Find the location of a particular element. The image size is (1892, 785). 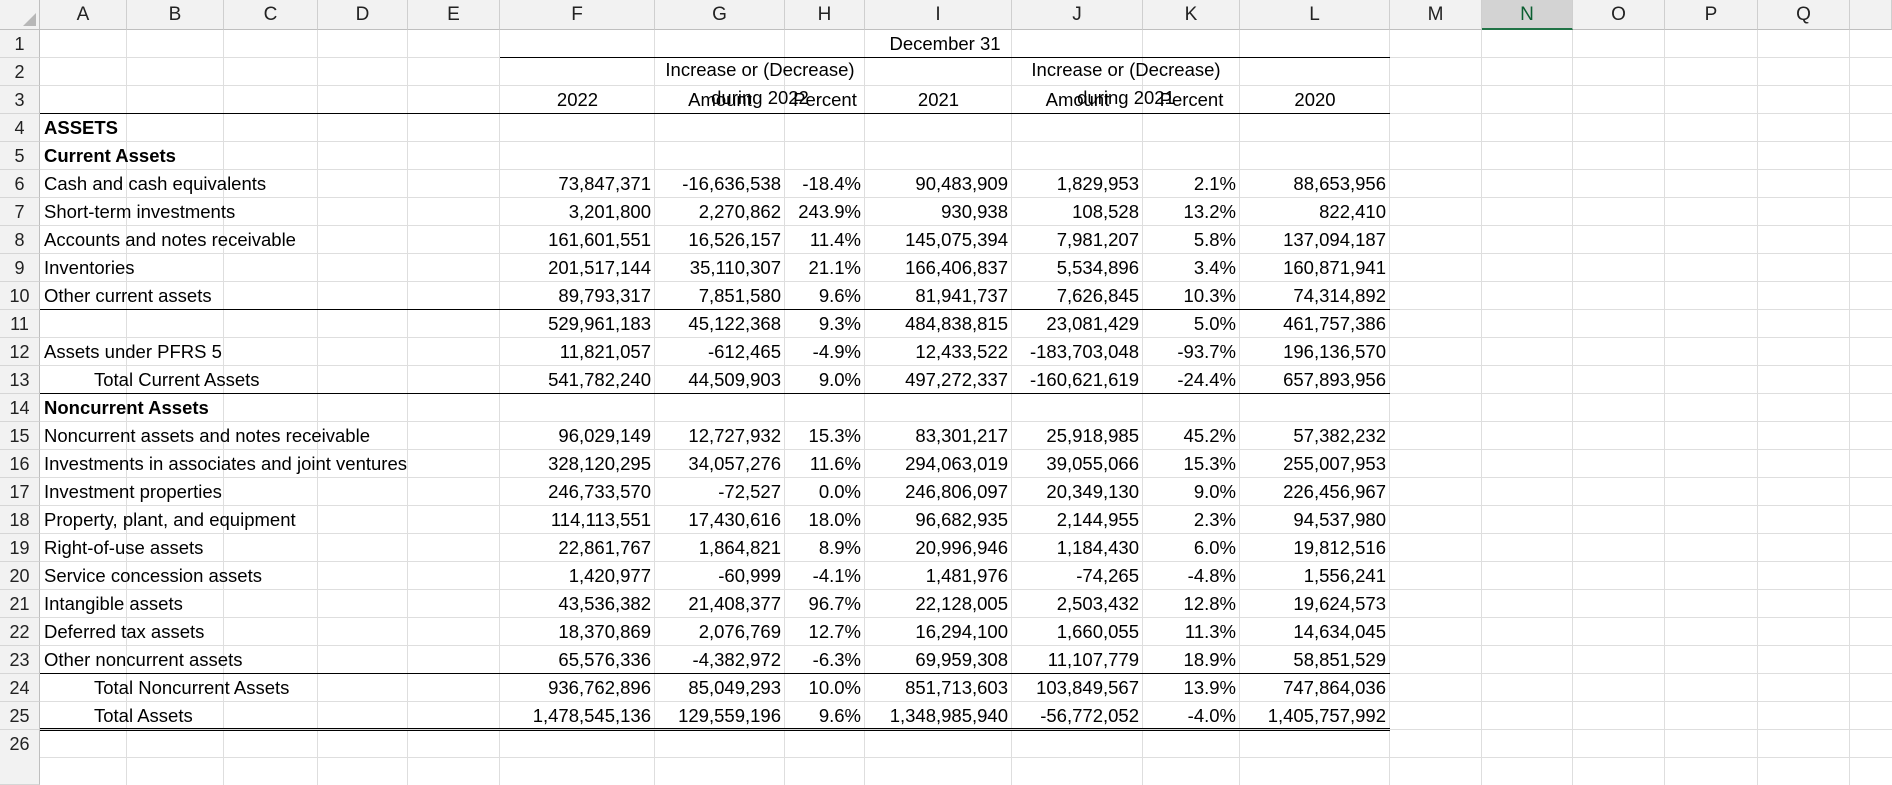

row-header-14: 14 is located at coordinates (20, 408).